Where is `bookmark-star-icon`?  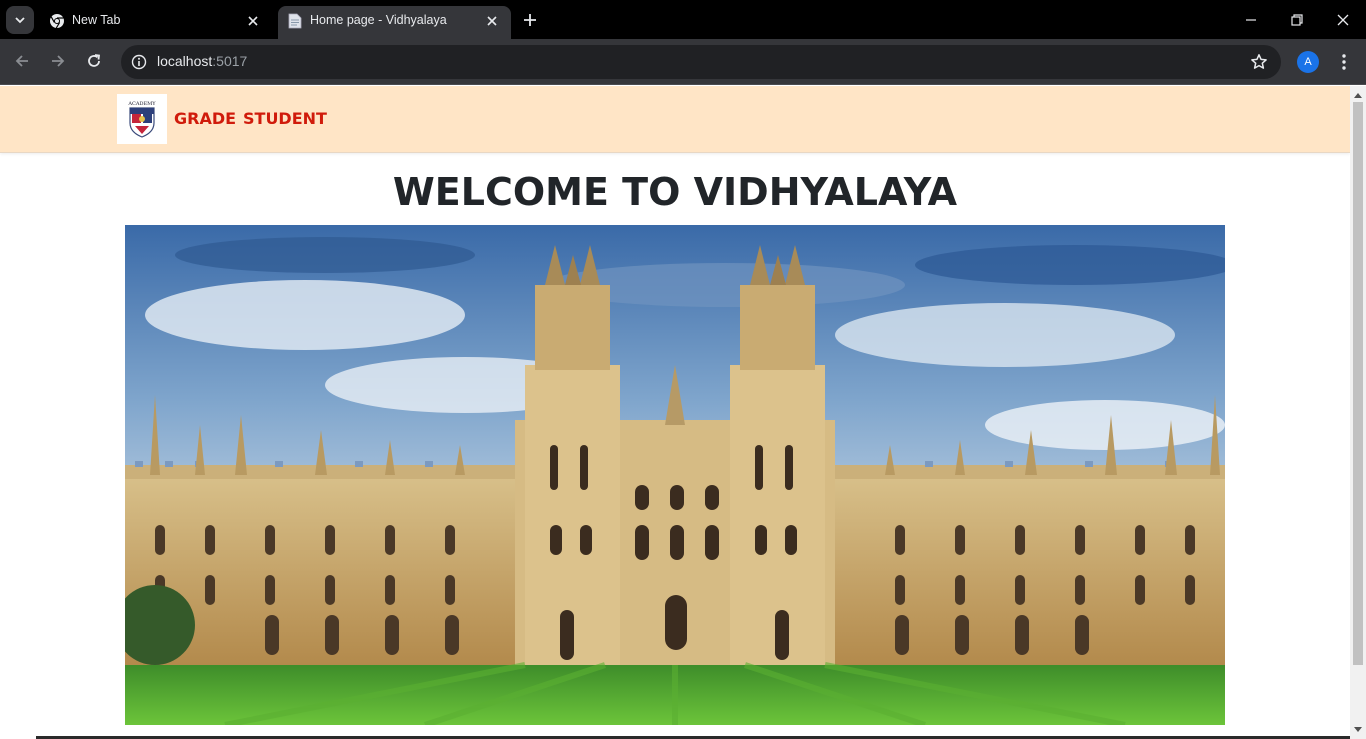 bookmark-star-icon is located at coordinates (1259, 62).